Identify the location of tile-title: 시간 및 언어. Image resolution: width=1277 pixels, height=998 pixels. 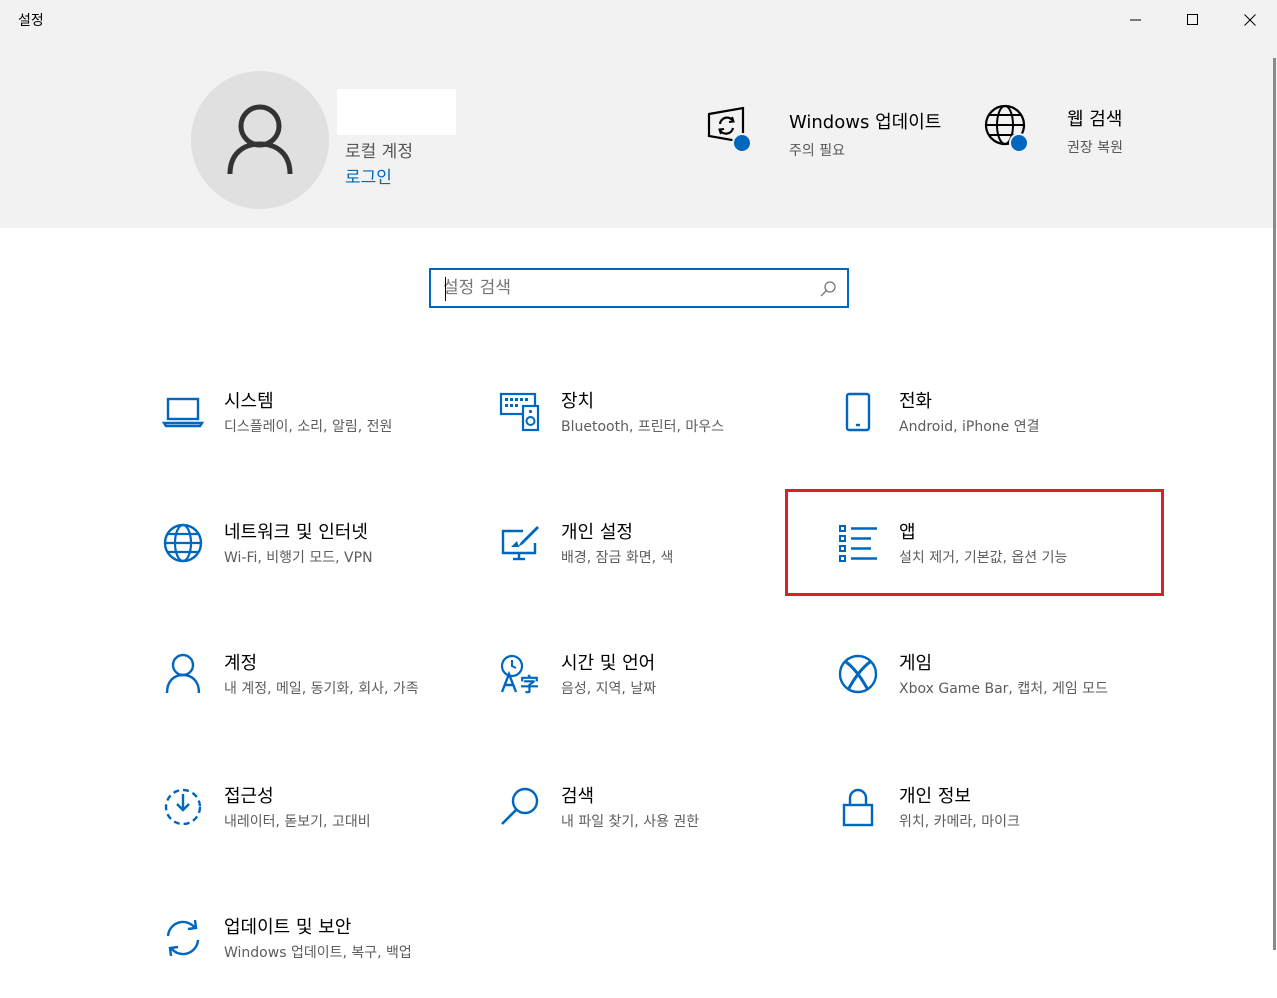
(608, 663).